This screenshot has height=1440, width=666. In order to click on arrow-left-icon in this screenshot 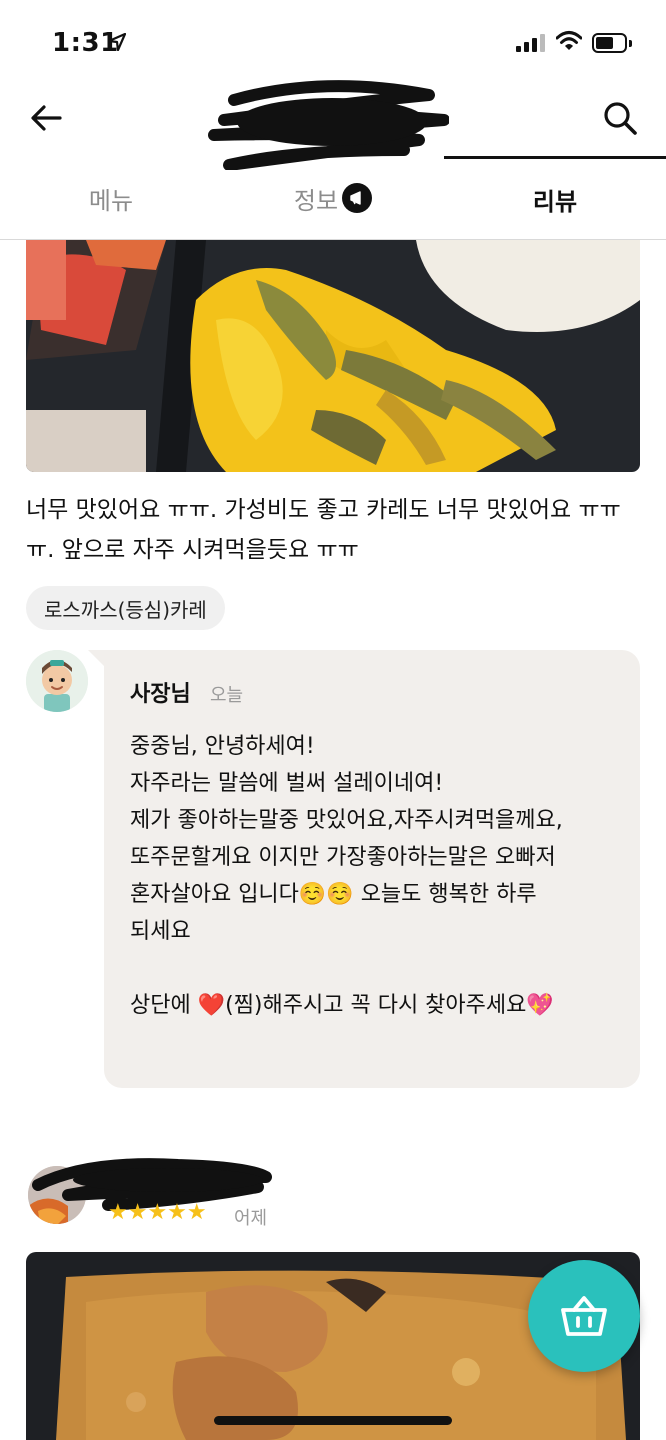, I will do `click(46, 118)`.